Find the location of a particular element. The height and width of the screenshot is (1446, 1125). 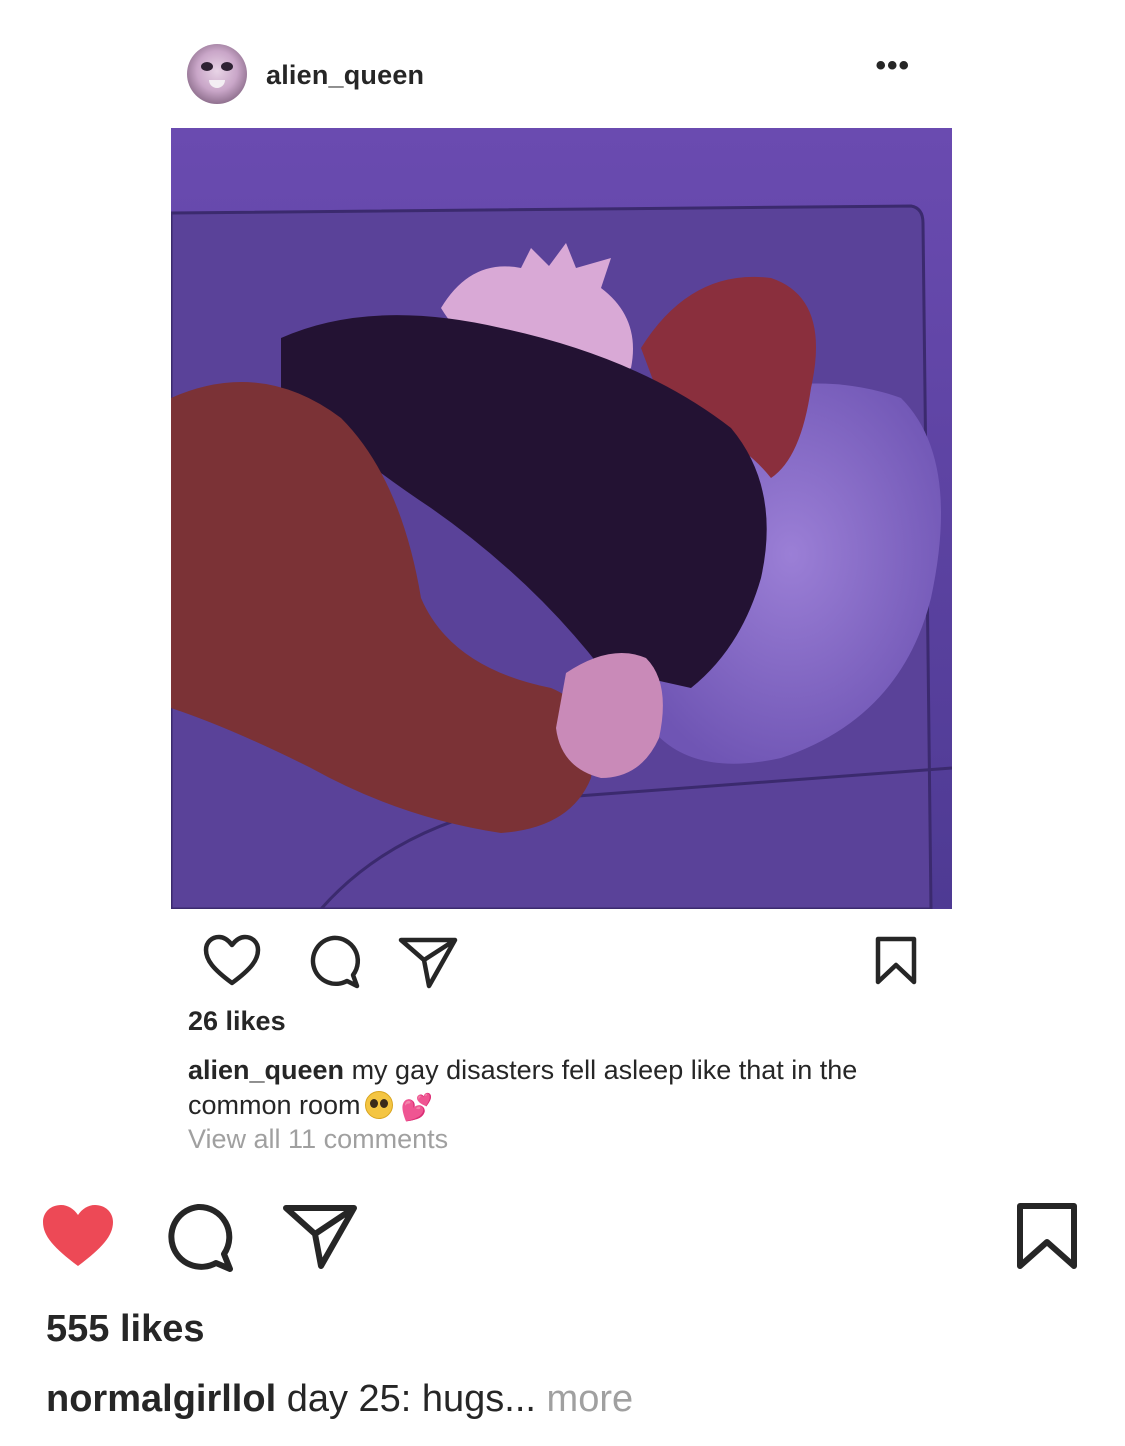

inner-post-actions is located at coordinates (554, 960).